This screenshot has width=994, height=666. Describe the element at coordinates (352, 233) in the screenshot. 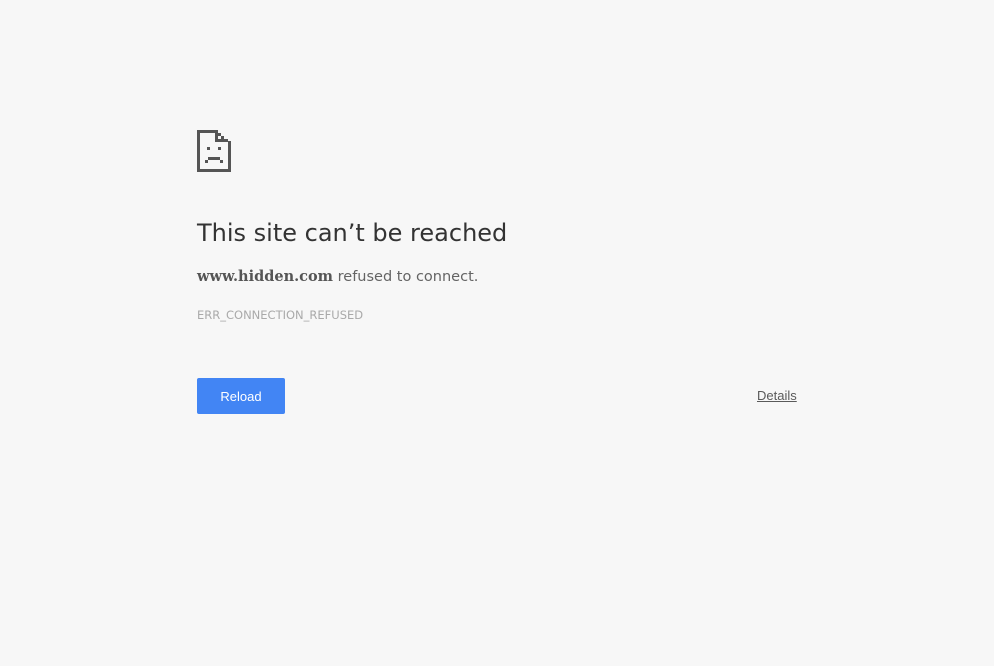

I see `error-title: This site can’t be reached` at that location.